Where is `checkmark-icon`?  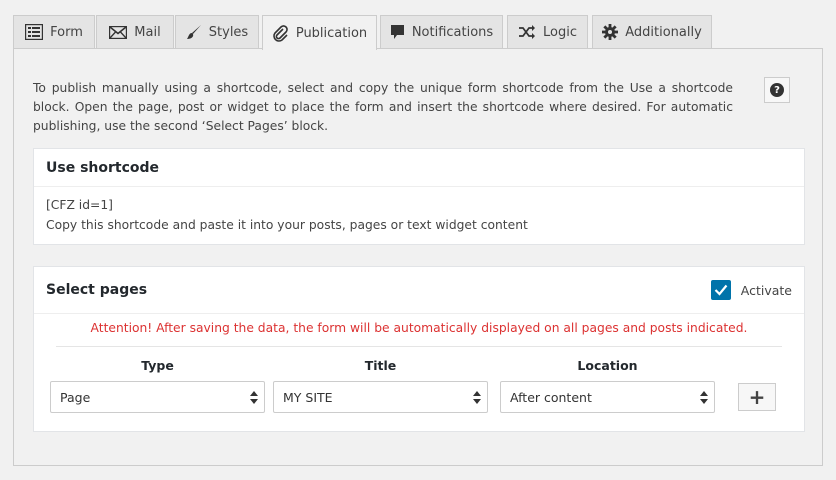
checkmark-icon is located at coordinates (721, 290).